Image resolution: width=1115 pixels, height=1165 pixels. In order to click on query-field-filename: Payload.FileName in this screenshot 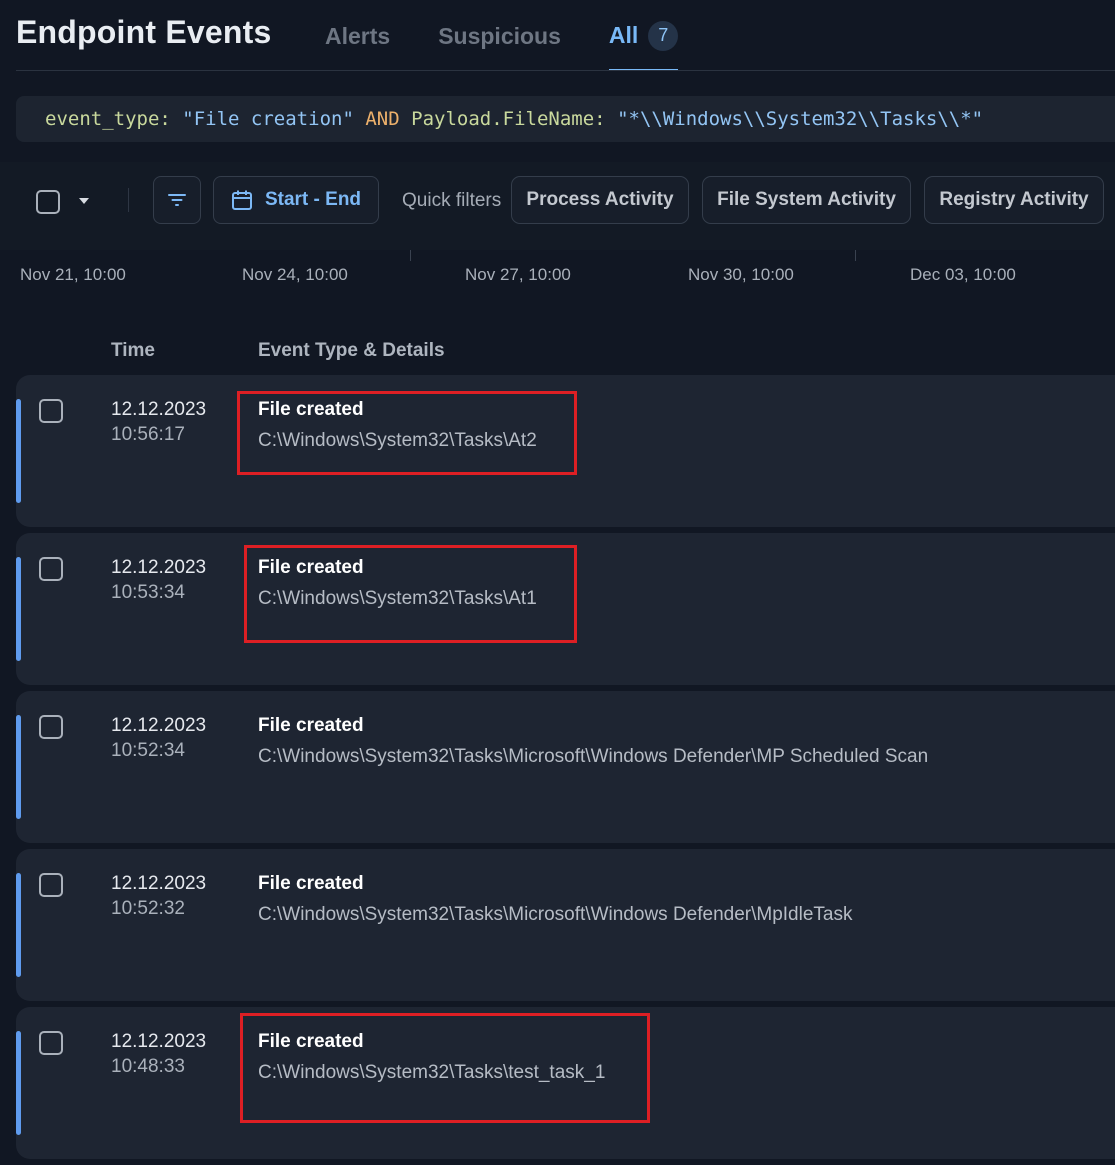, I will do `click(503, 119)`.